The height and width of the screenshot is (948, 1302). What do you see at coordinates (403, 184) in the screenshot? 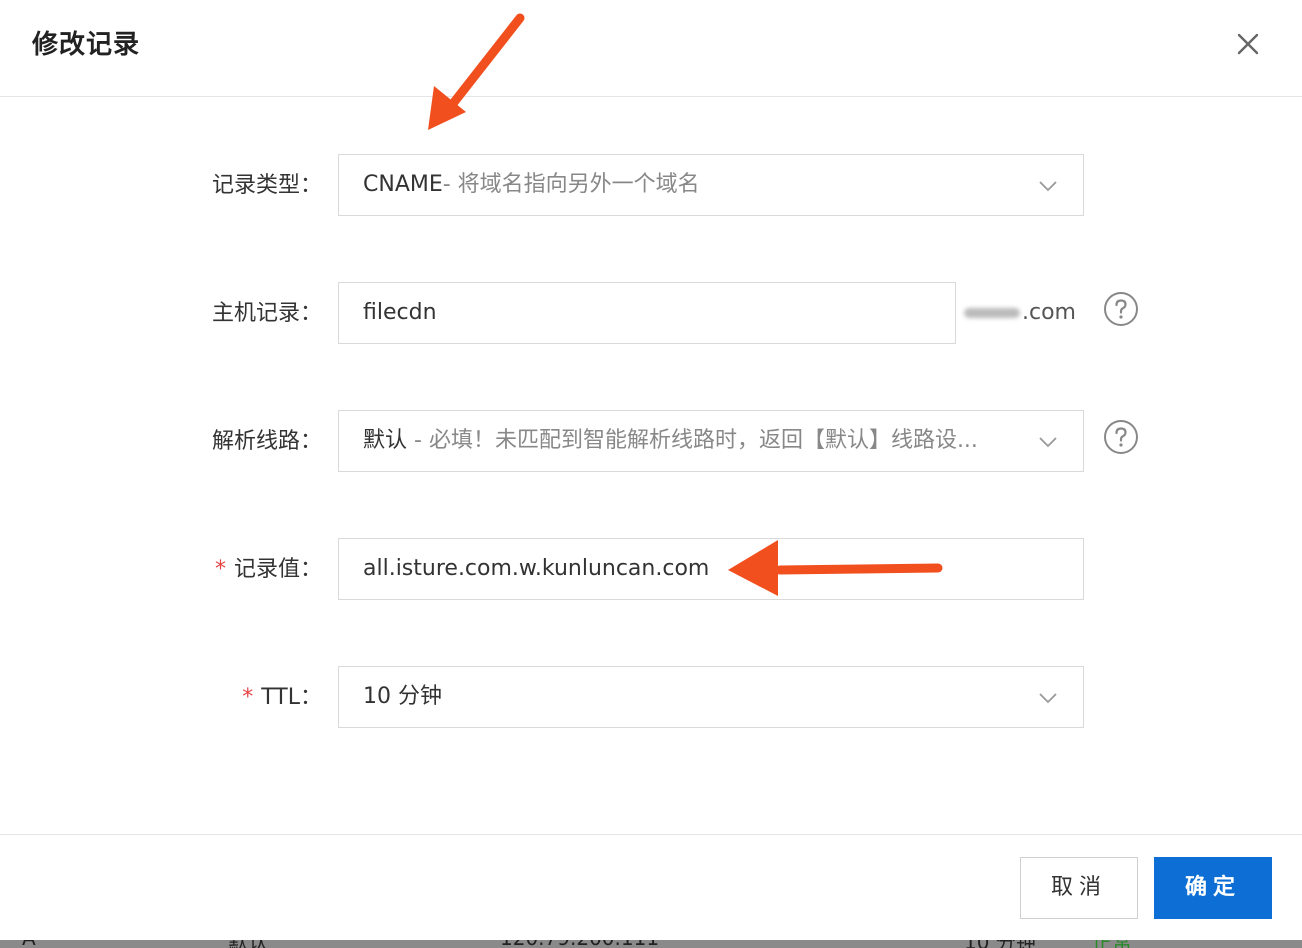
I see `record-type-value: CNAME` at bounding box center [403, 184].